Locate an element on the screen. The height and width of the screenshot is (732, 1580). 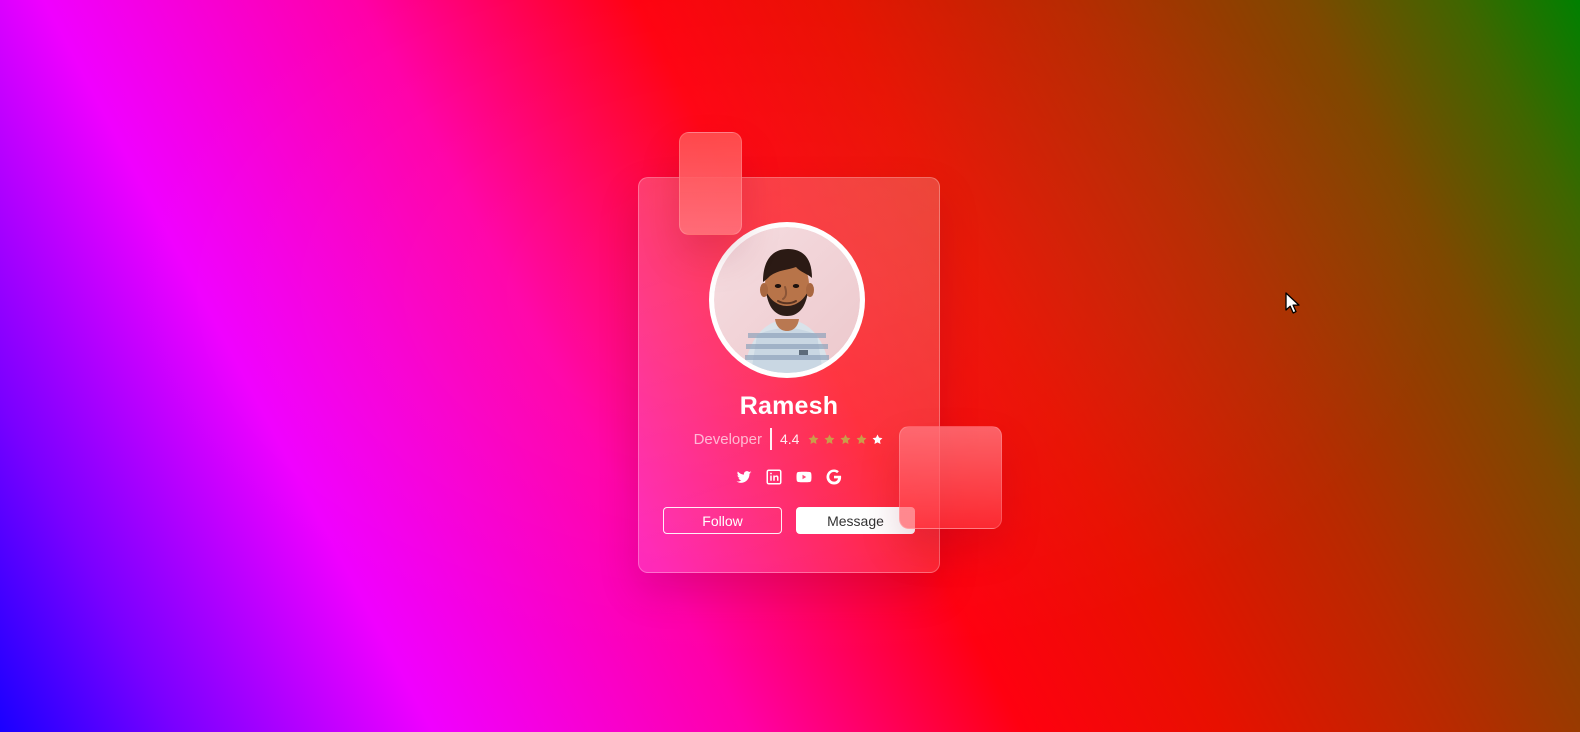
profile-photo is located at coordinates (787, 300).